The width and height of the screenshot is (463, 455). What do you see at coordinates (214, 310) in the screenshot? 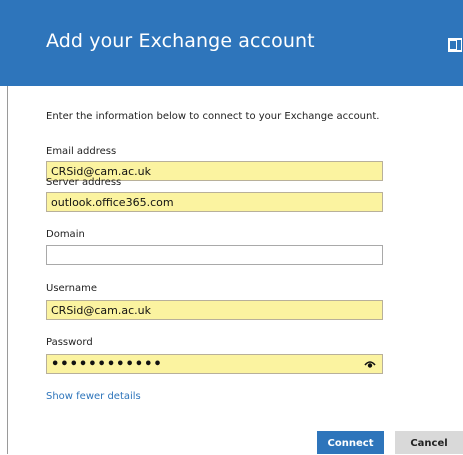
I see `username-field: CRSid@cam.ac.uk` at bounding box center [214, 310].